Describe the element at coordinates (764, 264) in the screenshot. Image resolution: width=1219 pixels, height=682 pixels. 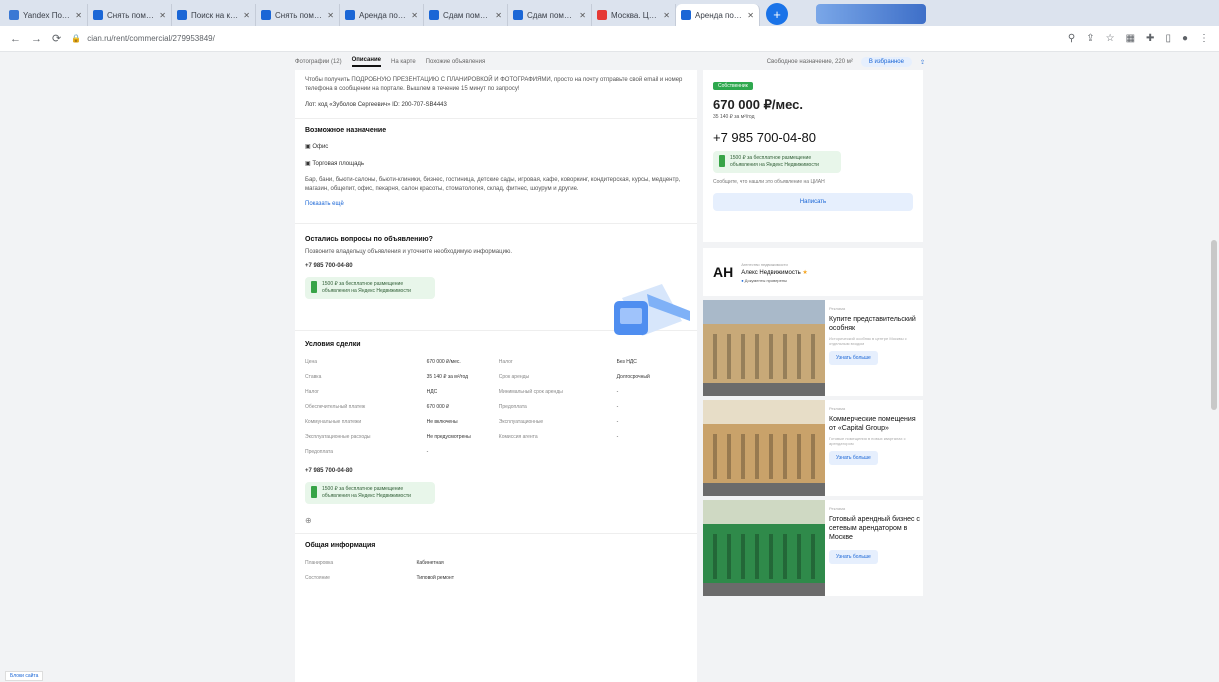
I see `agency-label: Агентство недвижимости` at that location.